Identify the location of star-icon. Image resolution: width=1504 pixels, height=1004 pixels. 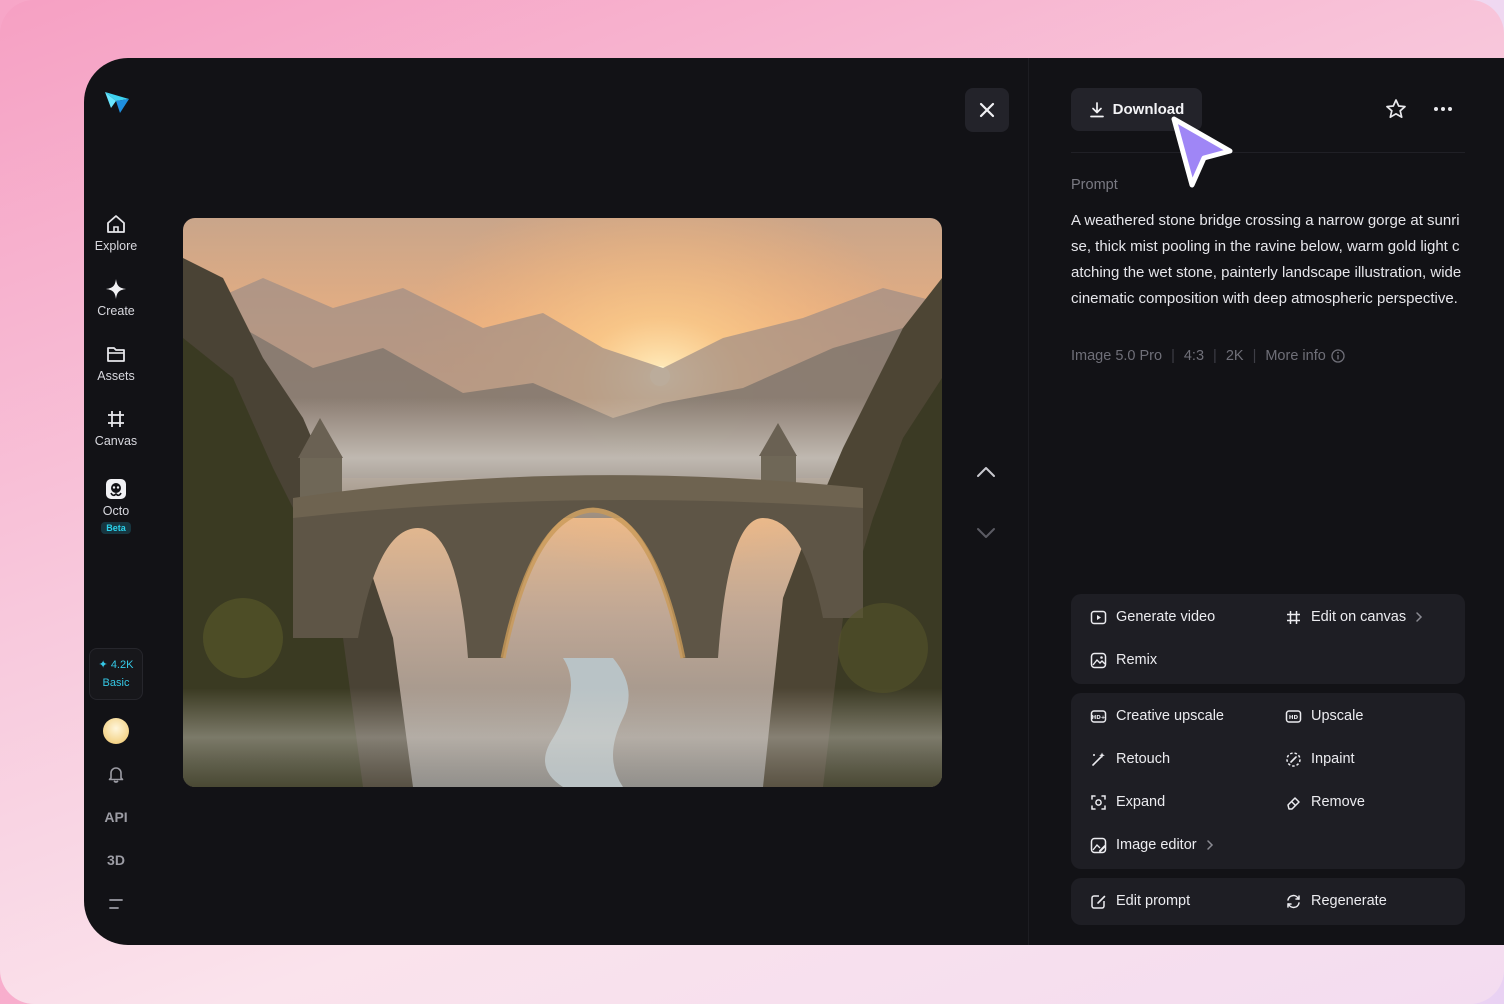
(1396, 109).